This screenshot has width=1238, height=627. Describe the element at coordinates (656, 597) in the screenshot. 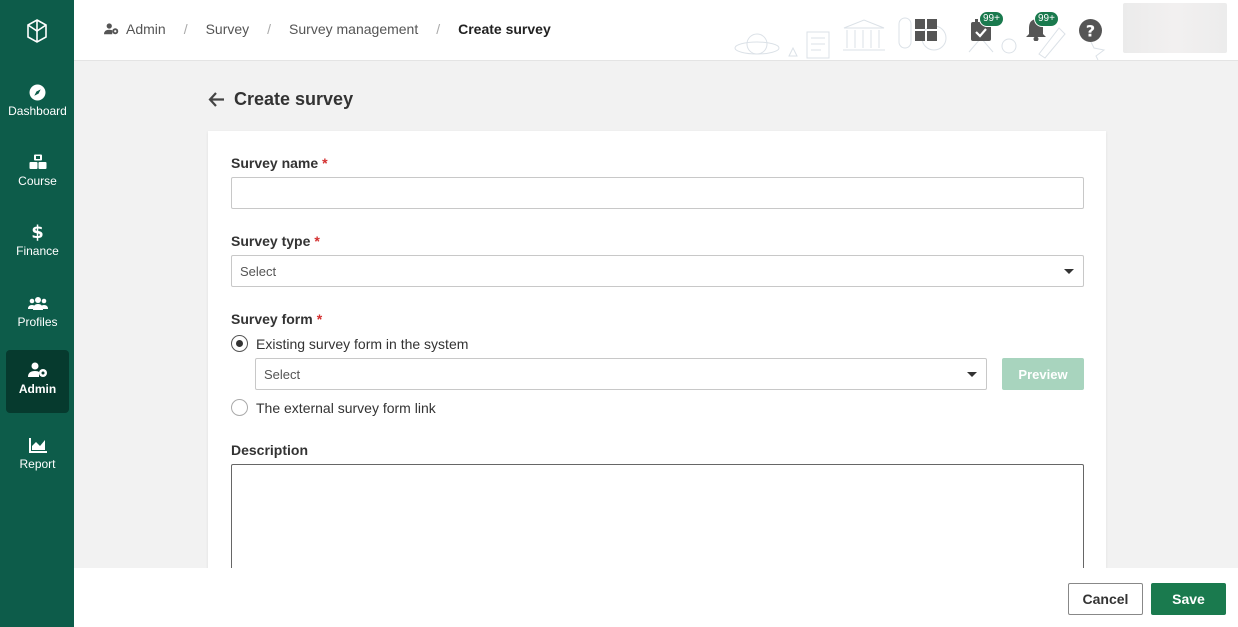

I see `footer-action-bar: Cancel Save` at that location.